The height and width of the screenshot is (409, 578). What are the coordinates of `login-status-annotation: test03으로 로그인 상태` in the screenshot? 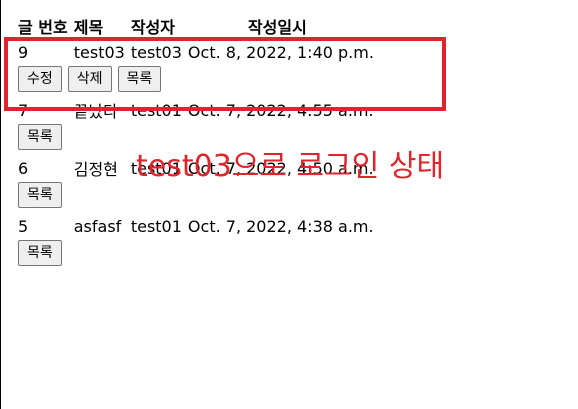 It's located at (290, 166).